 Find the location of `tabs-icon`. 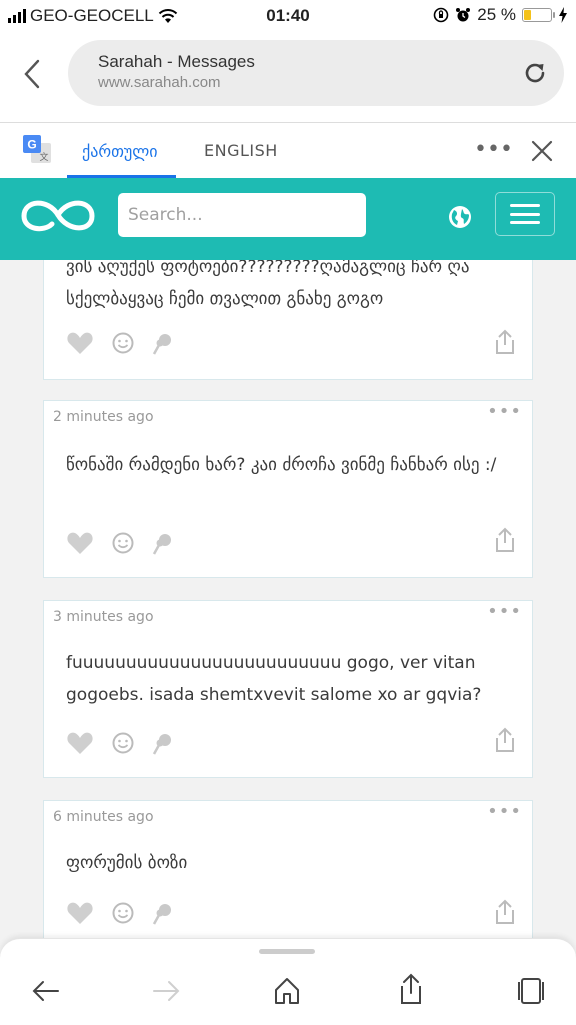

tabs-icon is located at coordinates (531, 991).